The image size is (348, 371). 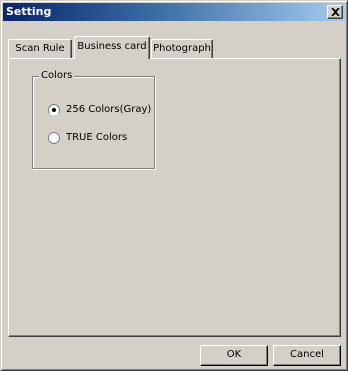 I want to click on ok-button: OK, so click(x=234, y=355).